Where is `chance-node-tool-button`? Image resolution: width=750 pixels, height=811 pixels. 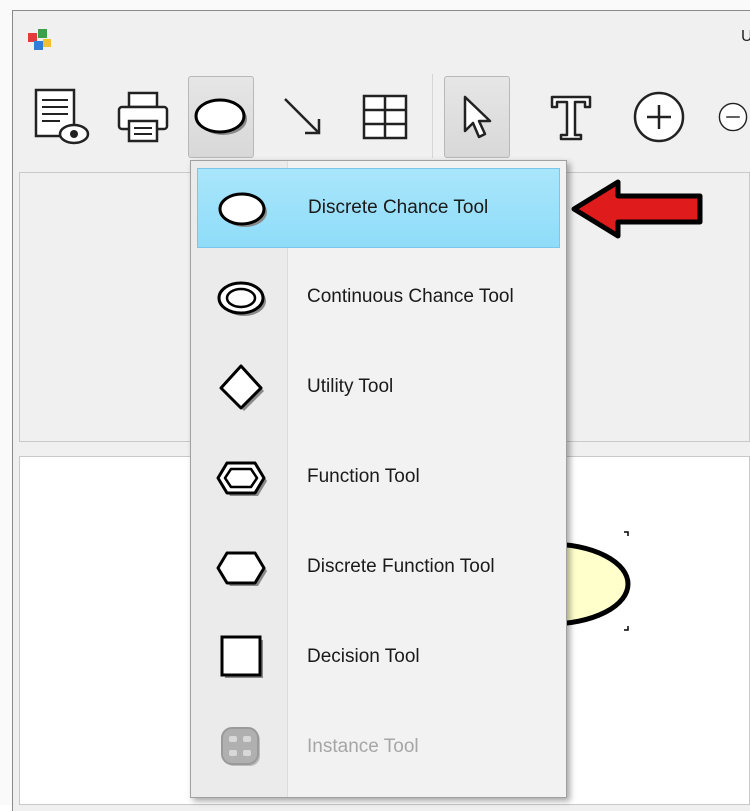
chance-node-tool-button is located at coordinates (221, 117).